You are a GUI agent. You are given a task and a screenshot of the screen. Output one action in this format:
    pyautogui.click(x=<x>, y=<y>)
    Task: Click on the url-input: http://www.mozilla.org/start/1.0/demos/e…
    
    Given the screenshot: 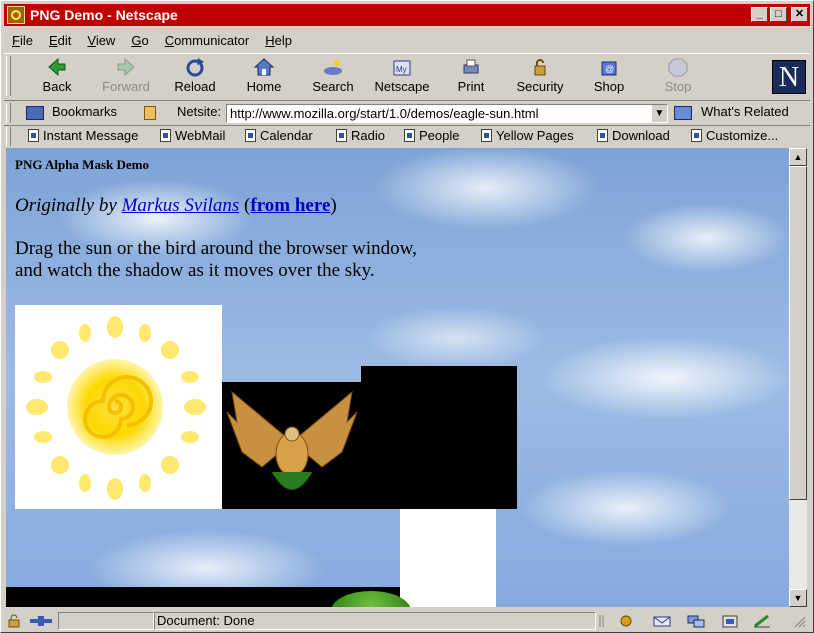 What is the action you would take?
    pyautogui.click(x=447, y=113)
    